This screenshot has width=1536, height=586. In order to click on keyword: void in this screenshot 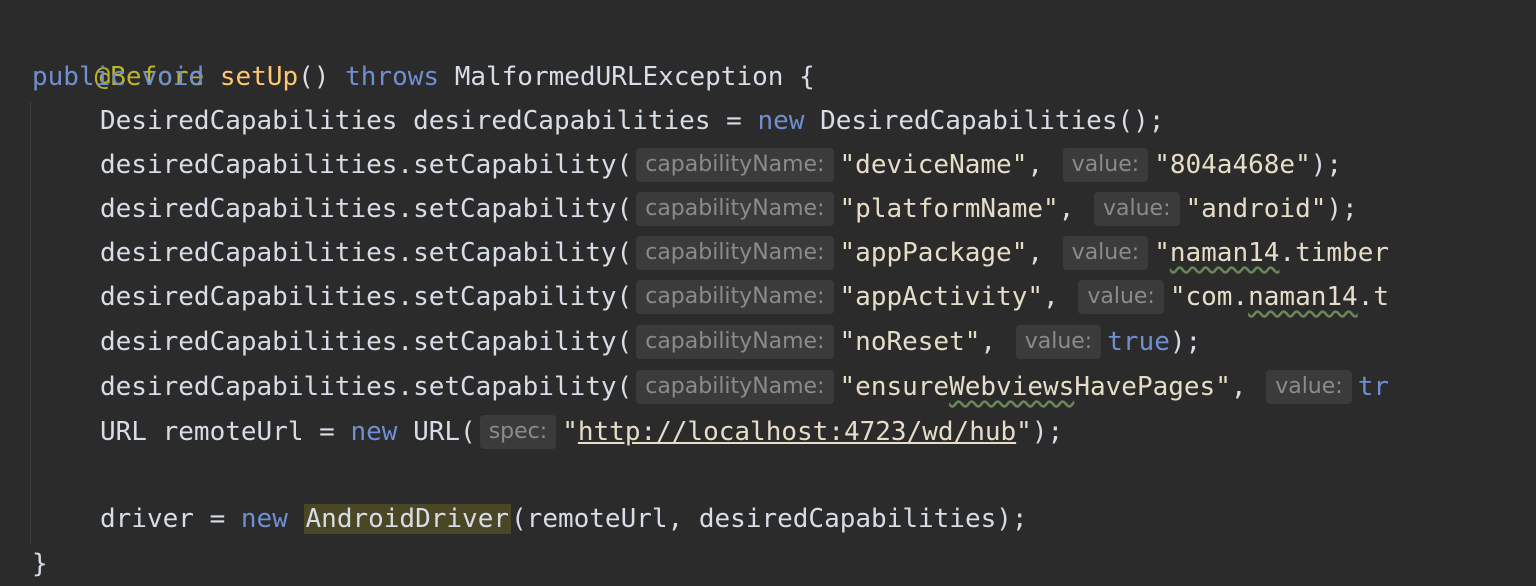, I will do `click(173, 77)`.